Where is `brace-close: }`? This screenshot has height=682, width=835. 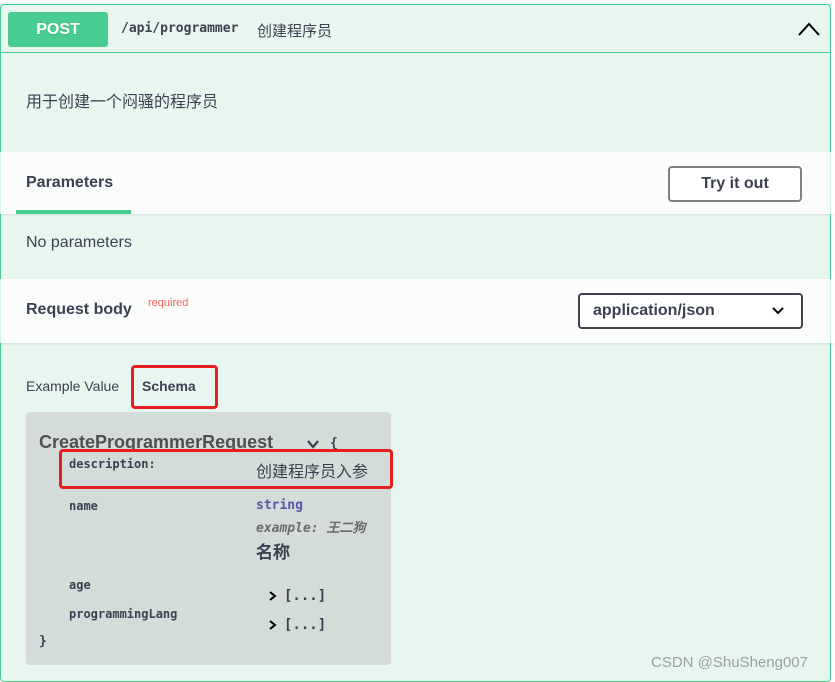 brace-close: } is located at coordinates (43, 641).